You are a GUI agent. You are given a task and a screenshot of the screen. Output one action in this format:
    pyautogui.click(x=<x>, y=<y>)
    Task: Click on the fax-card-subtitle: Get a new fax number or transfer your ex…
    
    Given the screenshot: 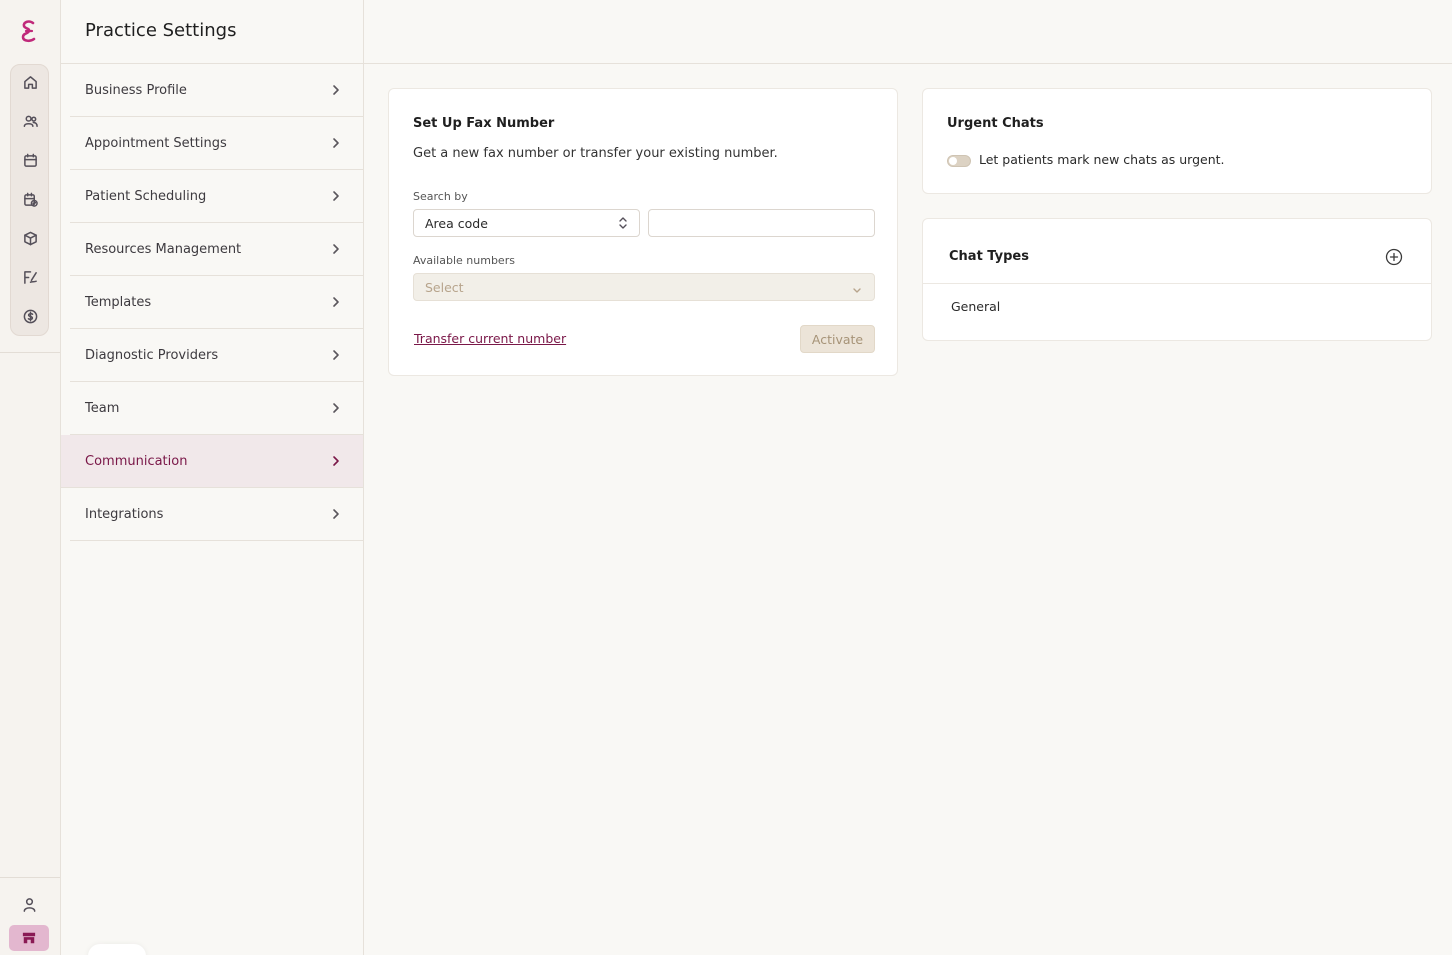 What is the action you would take?
    pyautogui.click(x=595, y=153)
    